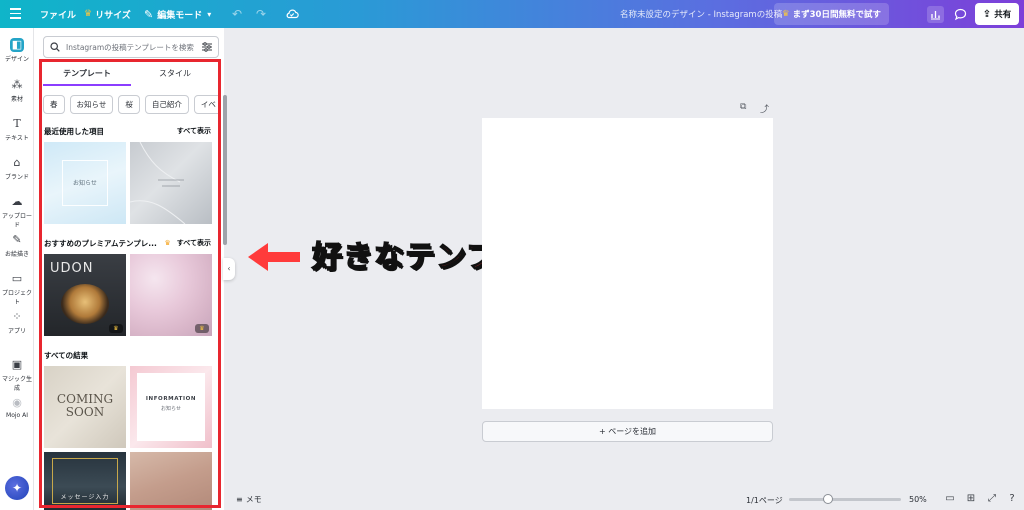 The image size is (1024, 510). Describe the element at coordinates (828, 499) in the screenshot. I see `zoom-slider-handle` at that location.